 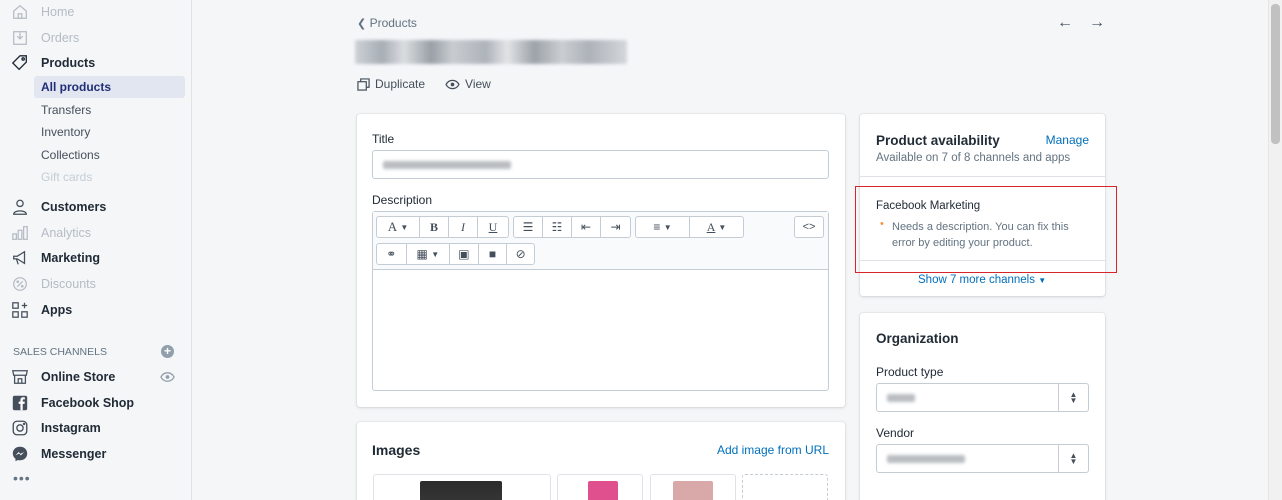 I want to click on bar-chart-icon, so click(x=20, y=233).